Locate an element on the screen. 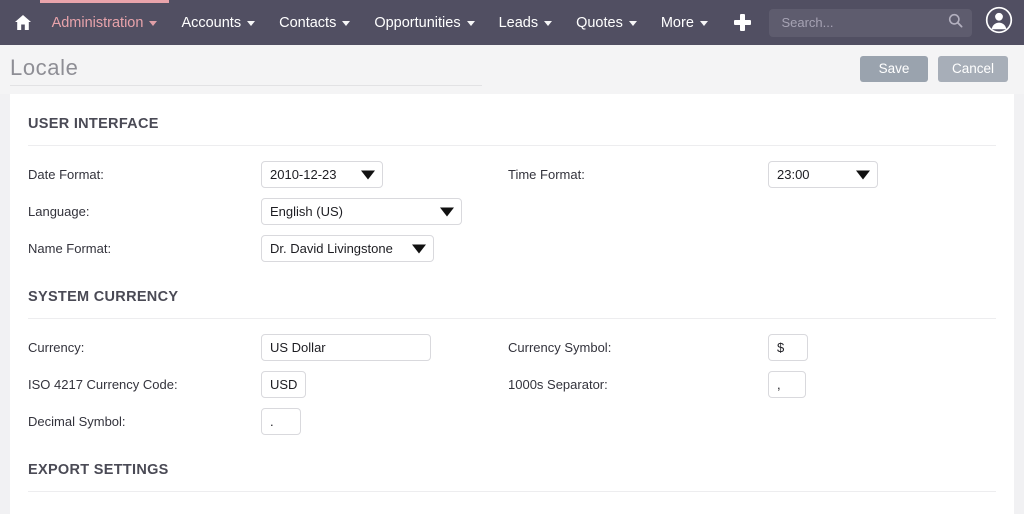  nav-label-opportunities: Opportunities is located at coordinates (417, 22).